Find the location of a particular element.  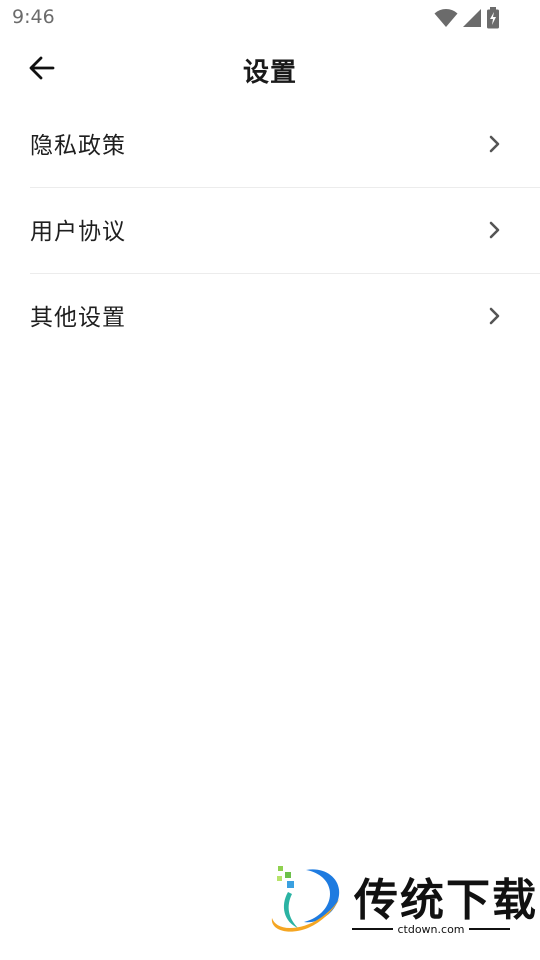

battery-charging-icon is located at coordinates (493, 20).